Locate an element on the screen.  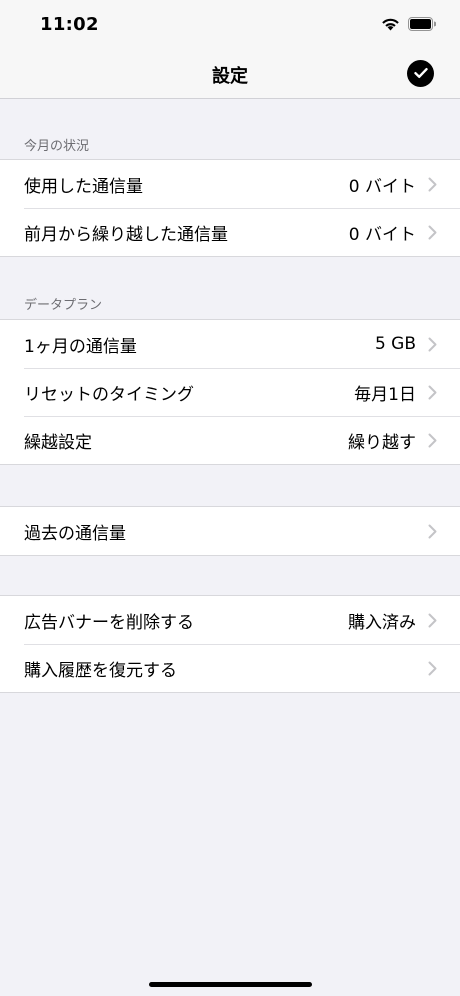
checkmark-icon is located at coordinates (420, 73).